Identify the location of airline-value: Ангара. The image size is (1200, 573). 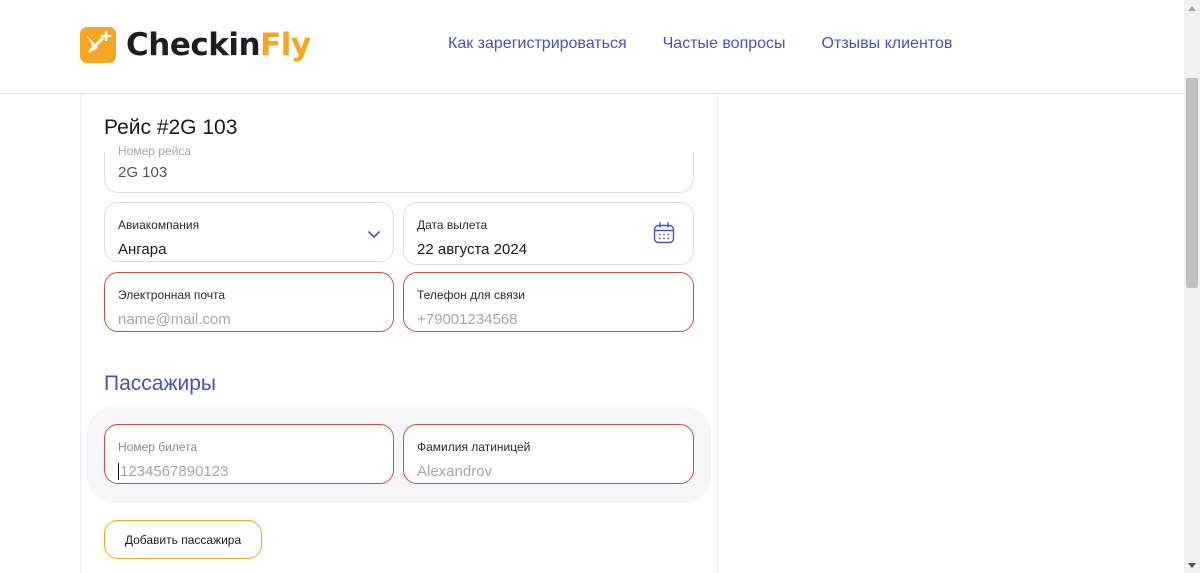
(142, 249).